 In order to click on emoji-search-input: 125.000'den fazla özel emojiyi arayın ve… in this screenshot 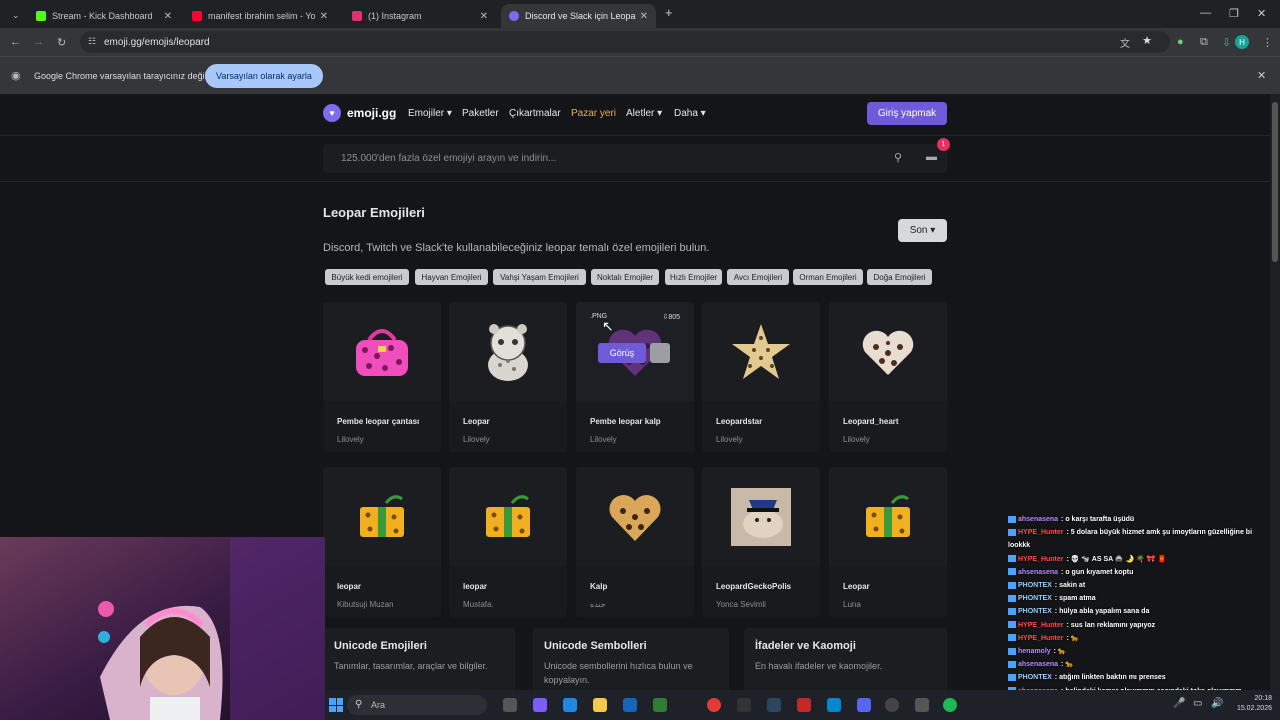, I will do `click(635, 158)`.